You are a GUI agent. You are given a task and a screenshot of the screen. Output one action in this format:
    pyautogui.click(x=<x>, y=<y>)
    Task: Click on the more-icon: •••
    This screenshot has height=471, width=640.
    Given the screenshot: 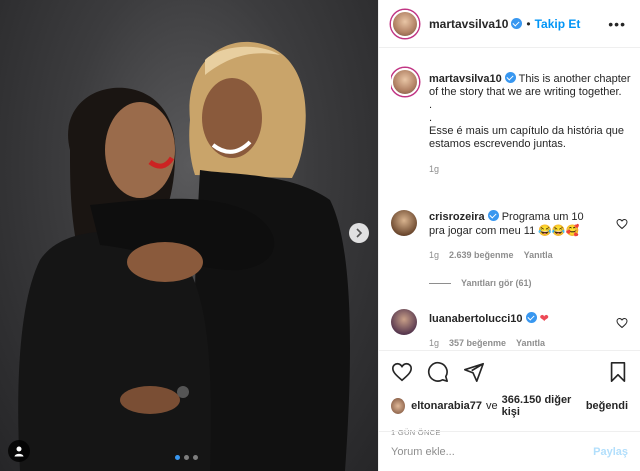 What is the action you would take?
    pyautogui.click(x=617, y=24)
    